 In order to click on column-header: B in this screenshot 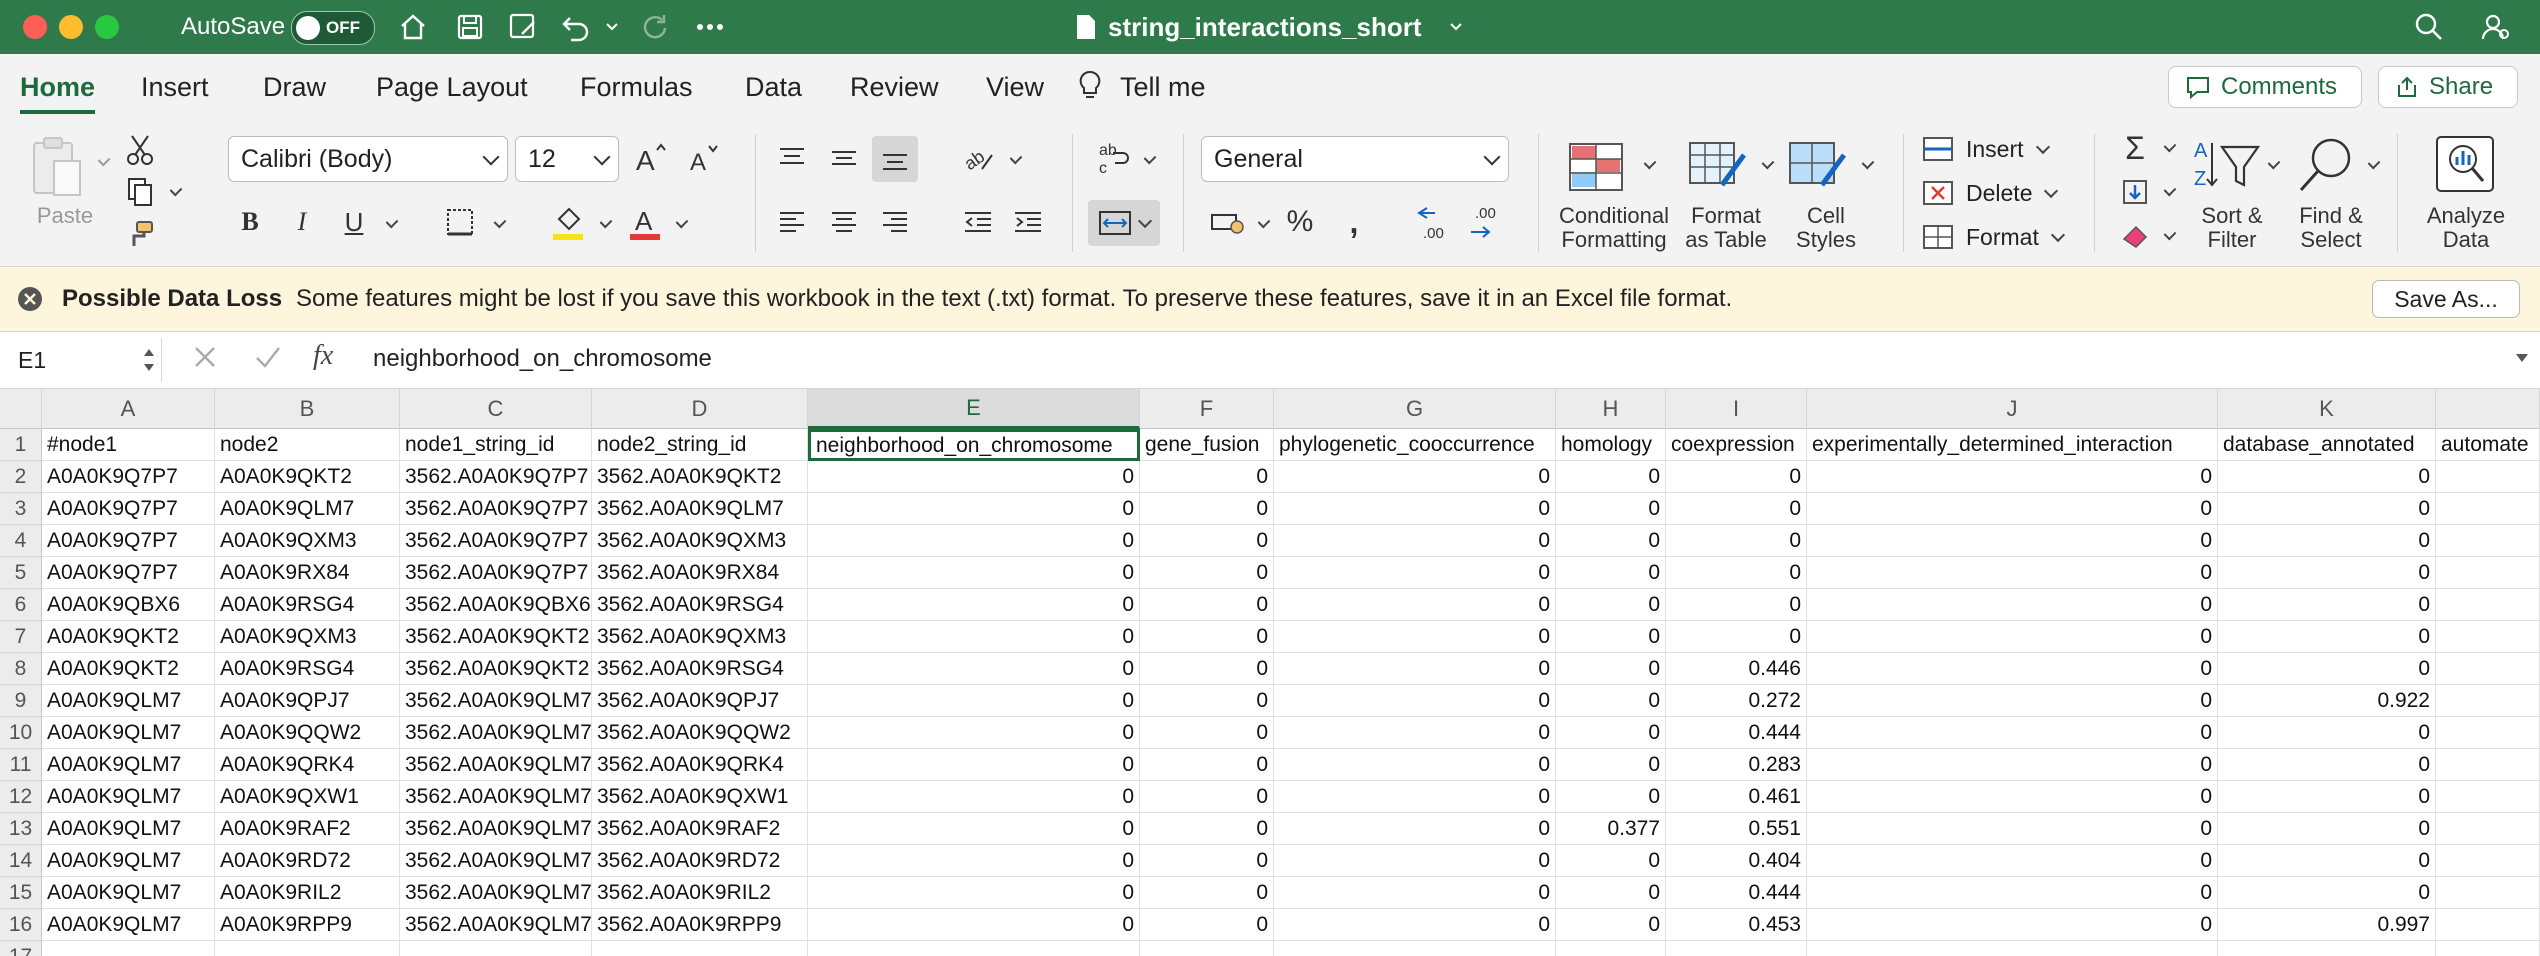, I will do `click(307, 409)`.